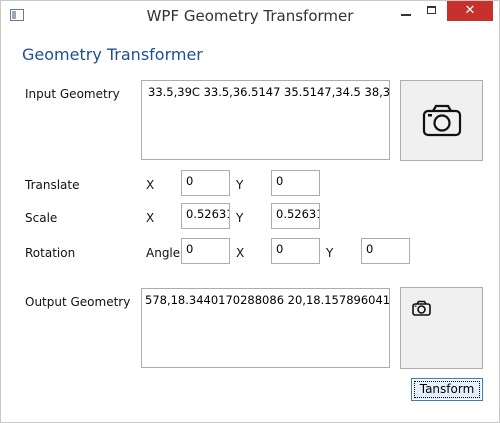 The height and width of the screenshot is (423, 500). I want to click on focus-rectangle, so click(447, 389).